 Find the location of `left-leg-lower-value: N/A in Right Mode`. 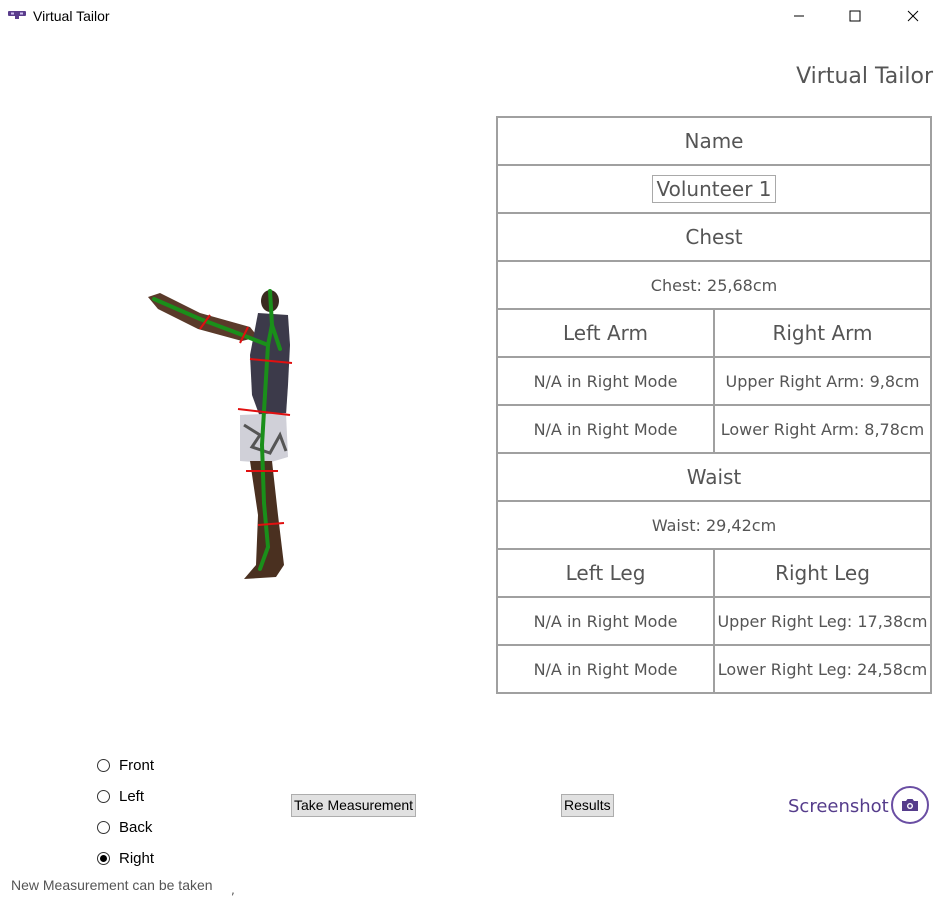

left-leg-lower-value: N/A in Right Mode is located at coordinates (605, 669).